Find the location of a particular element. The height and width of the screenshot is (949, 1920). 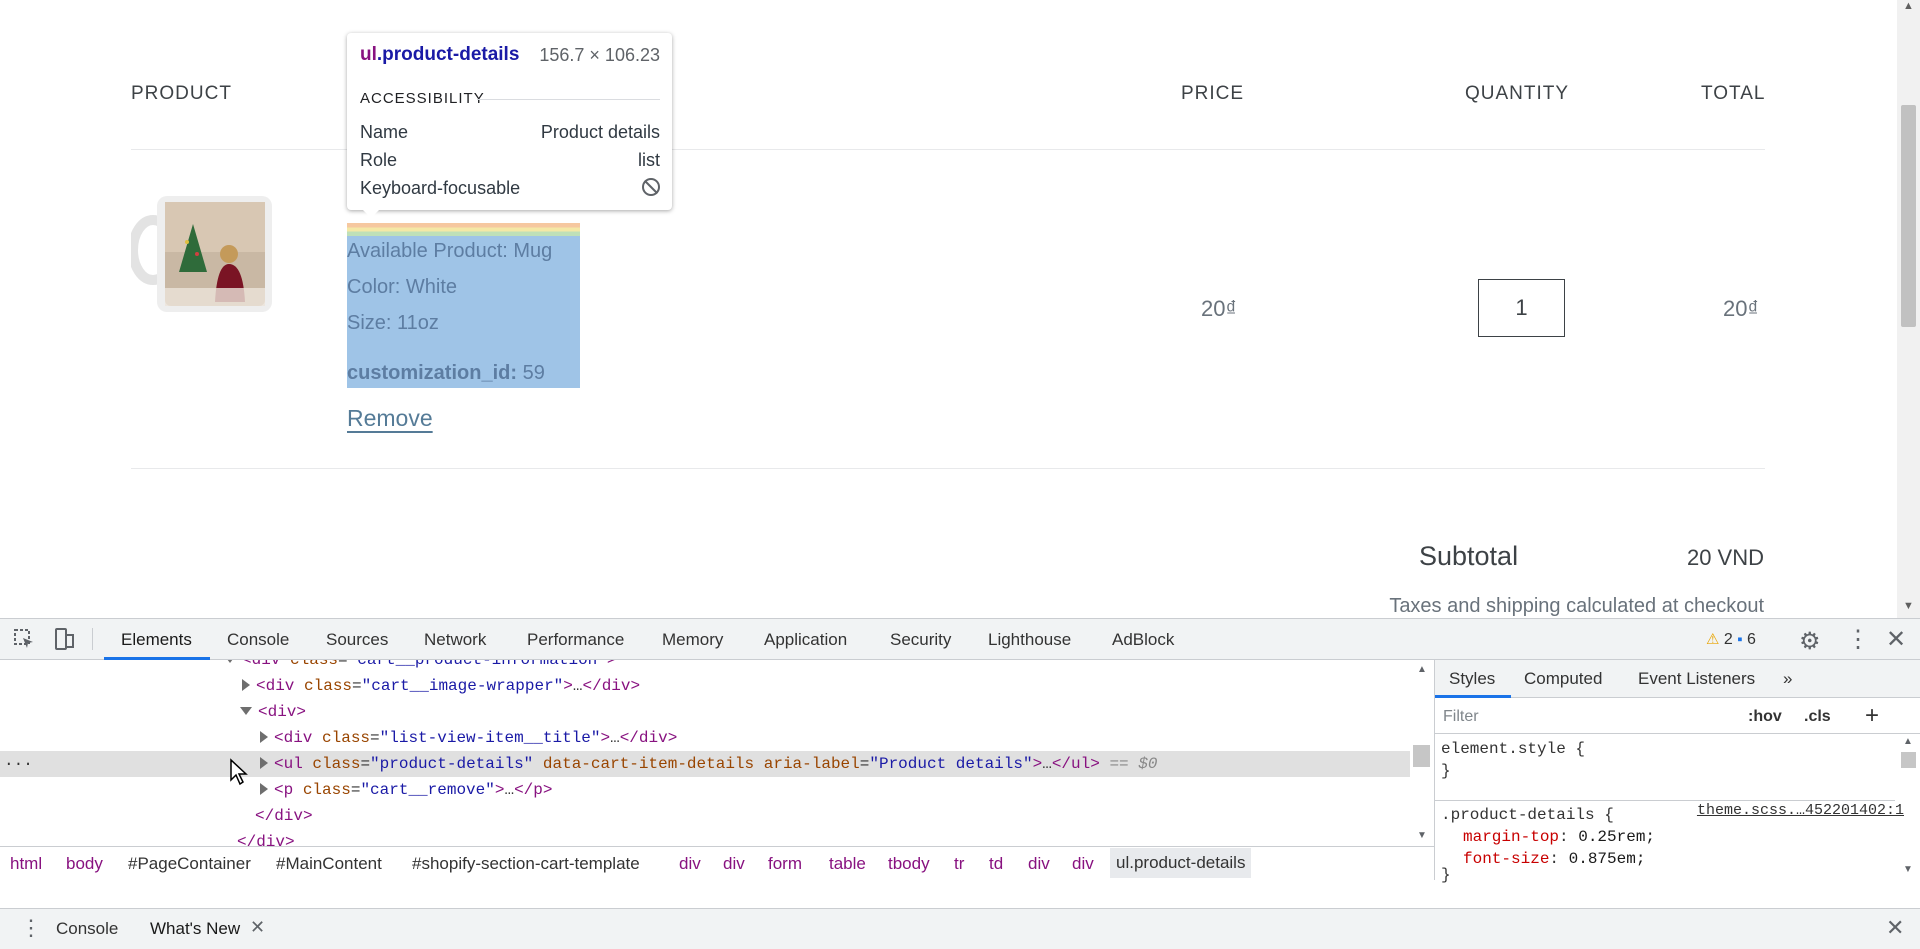

drawer-tab-whats-new: What's New is located at coordinates (195, 929).